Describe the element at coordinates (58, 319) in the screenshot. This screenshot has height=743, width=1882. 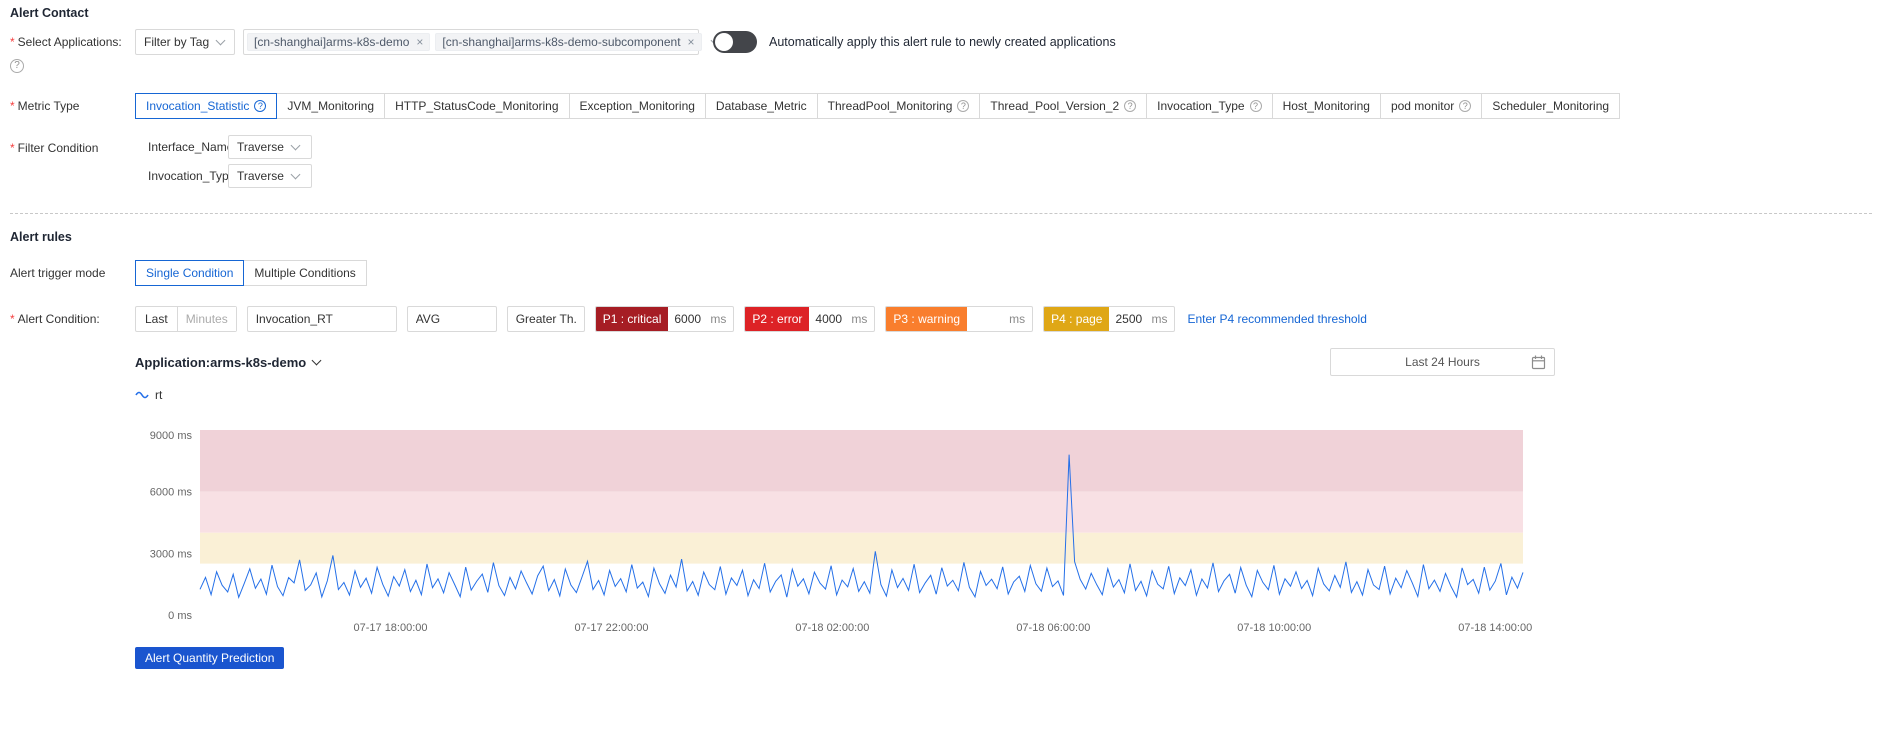
I see `alert-condition-label: Alert Condition:` at that location.